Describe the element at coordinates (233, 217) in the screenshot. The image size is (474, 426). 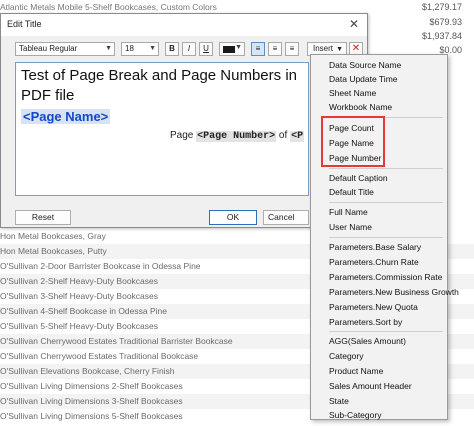
I see `ok-button: OK` at that location.